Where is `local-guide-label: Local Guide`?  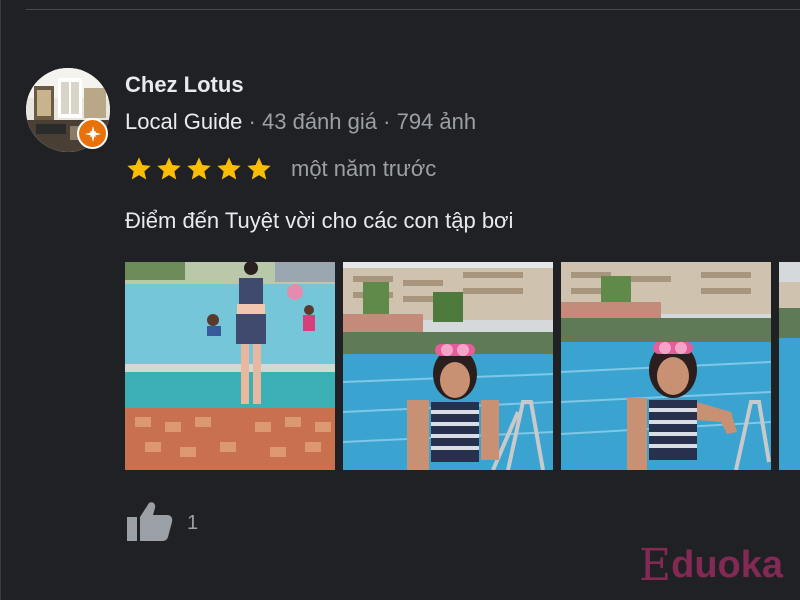
local-guide-label: Local Guide is located at coordinates (184, 121).